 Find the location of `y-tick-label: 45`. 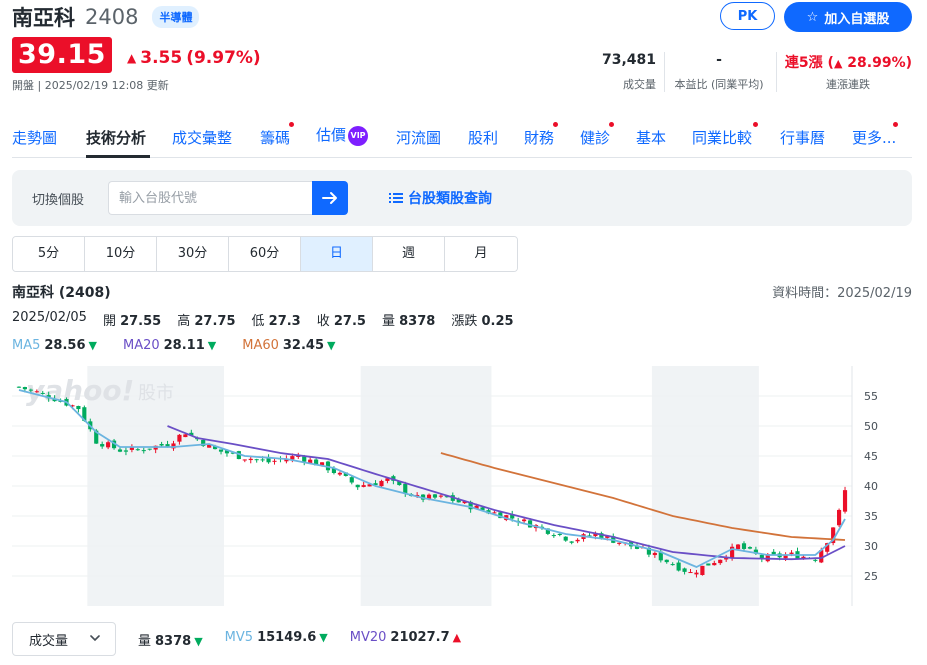

y-tick-label: 45 is located at coordinates (871, 456).